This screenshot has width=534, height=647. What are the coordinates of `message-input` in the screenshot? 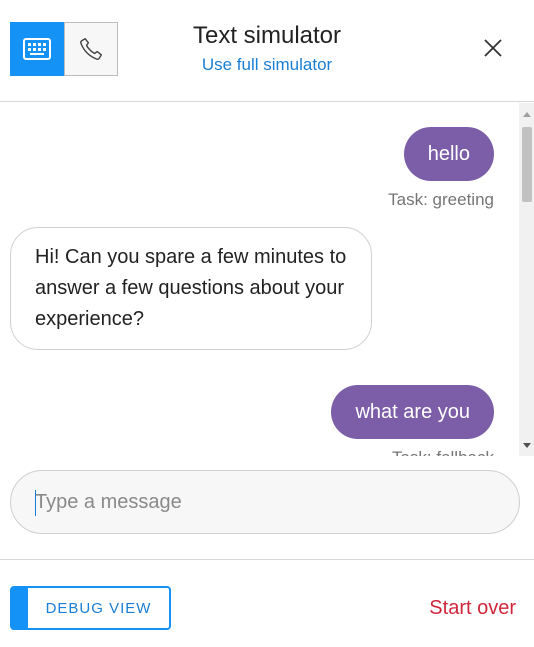 It's located at (265, 502).